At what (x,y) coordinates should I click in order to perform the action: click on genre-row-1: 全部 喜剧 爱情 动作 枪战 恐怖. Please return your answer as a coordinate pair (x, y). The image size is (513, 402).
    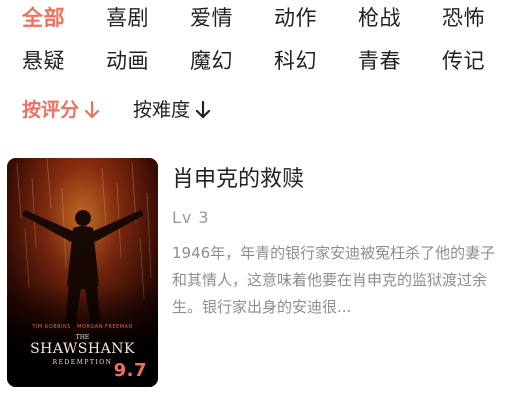
    Looking at the image, I should click on (267, 18).